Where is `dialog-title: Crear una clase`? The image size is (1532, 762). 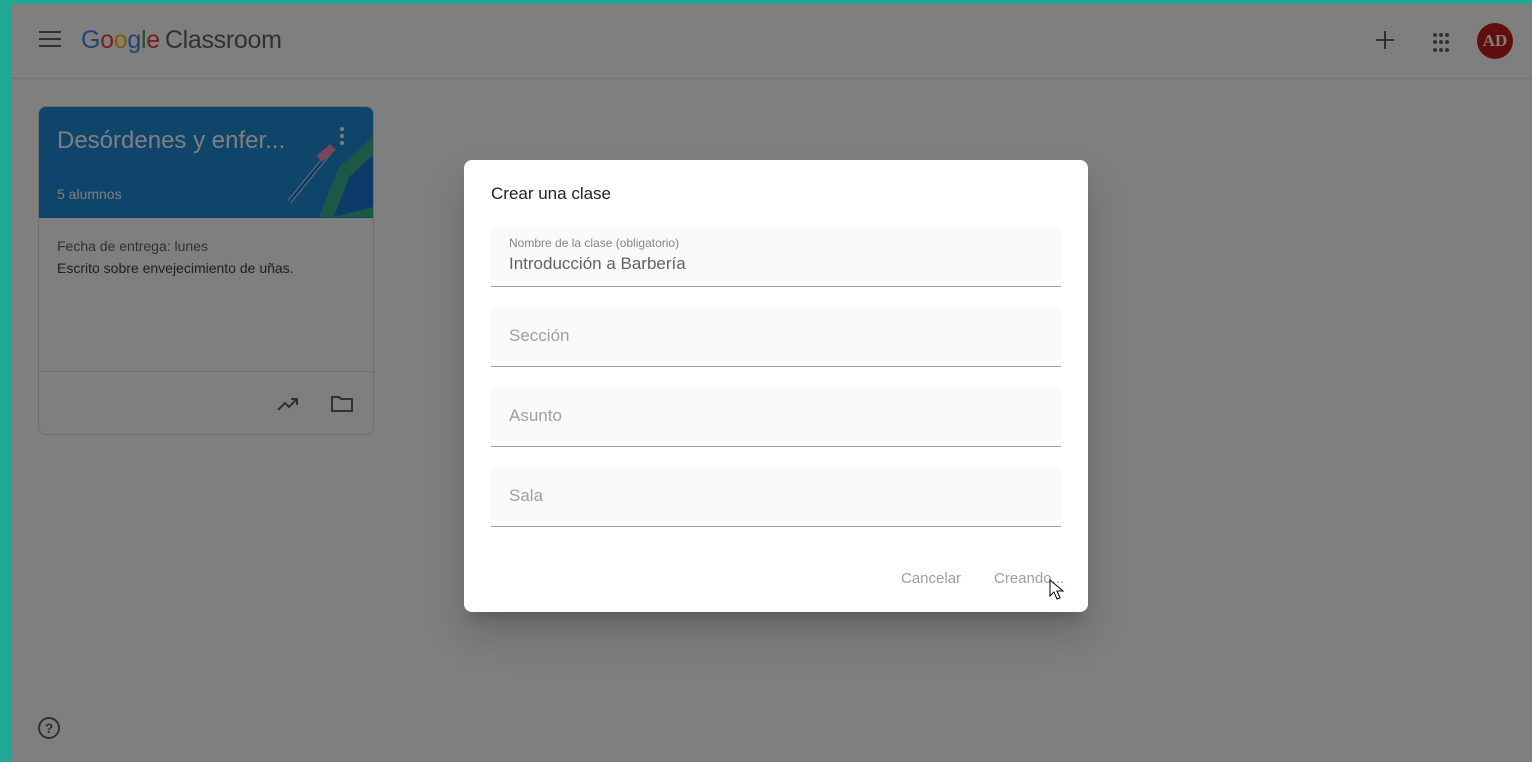
dialog-title: Crear una clase is located at coordinates (551, 193).